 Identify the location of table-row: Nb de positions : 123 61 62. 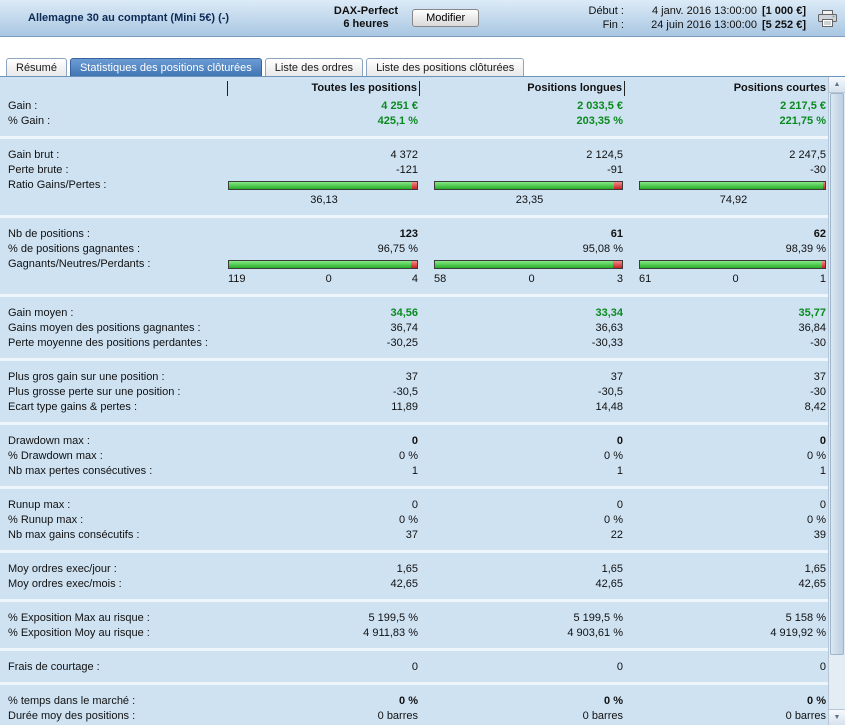
(422, 234).